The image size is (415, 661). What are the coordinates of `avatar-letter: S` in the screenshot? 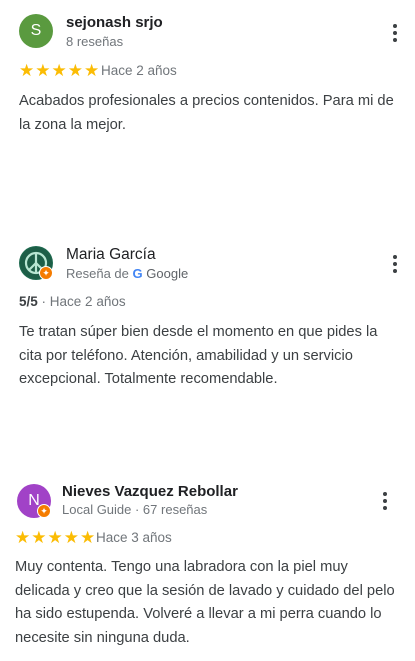 It's located at (36, 30).